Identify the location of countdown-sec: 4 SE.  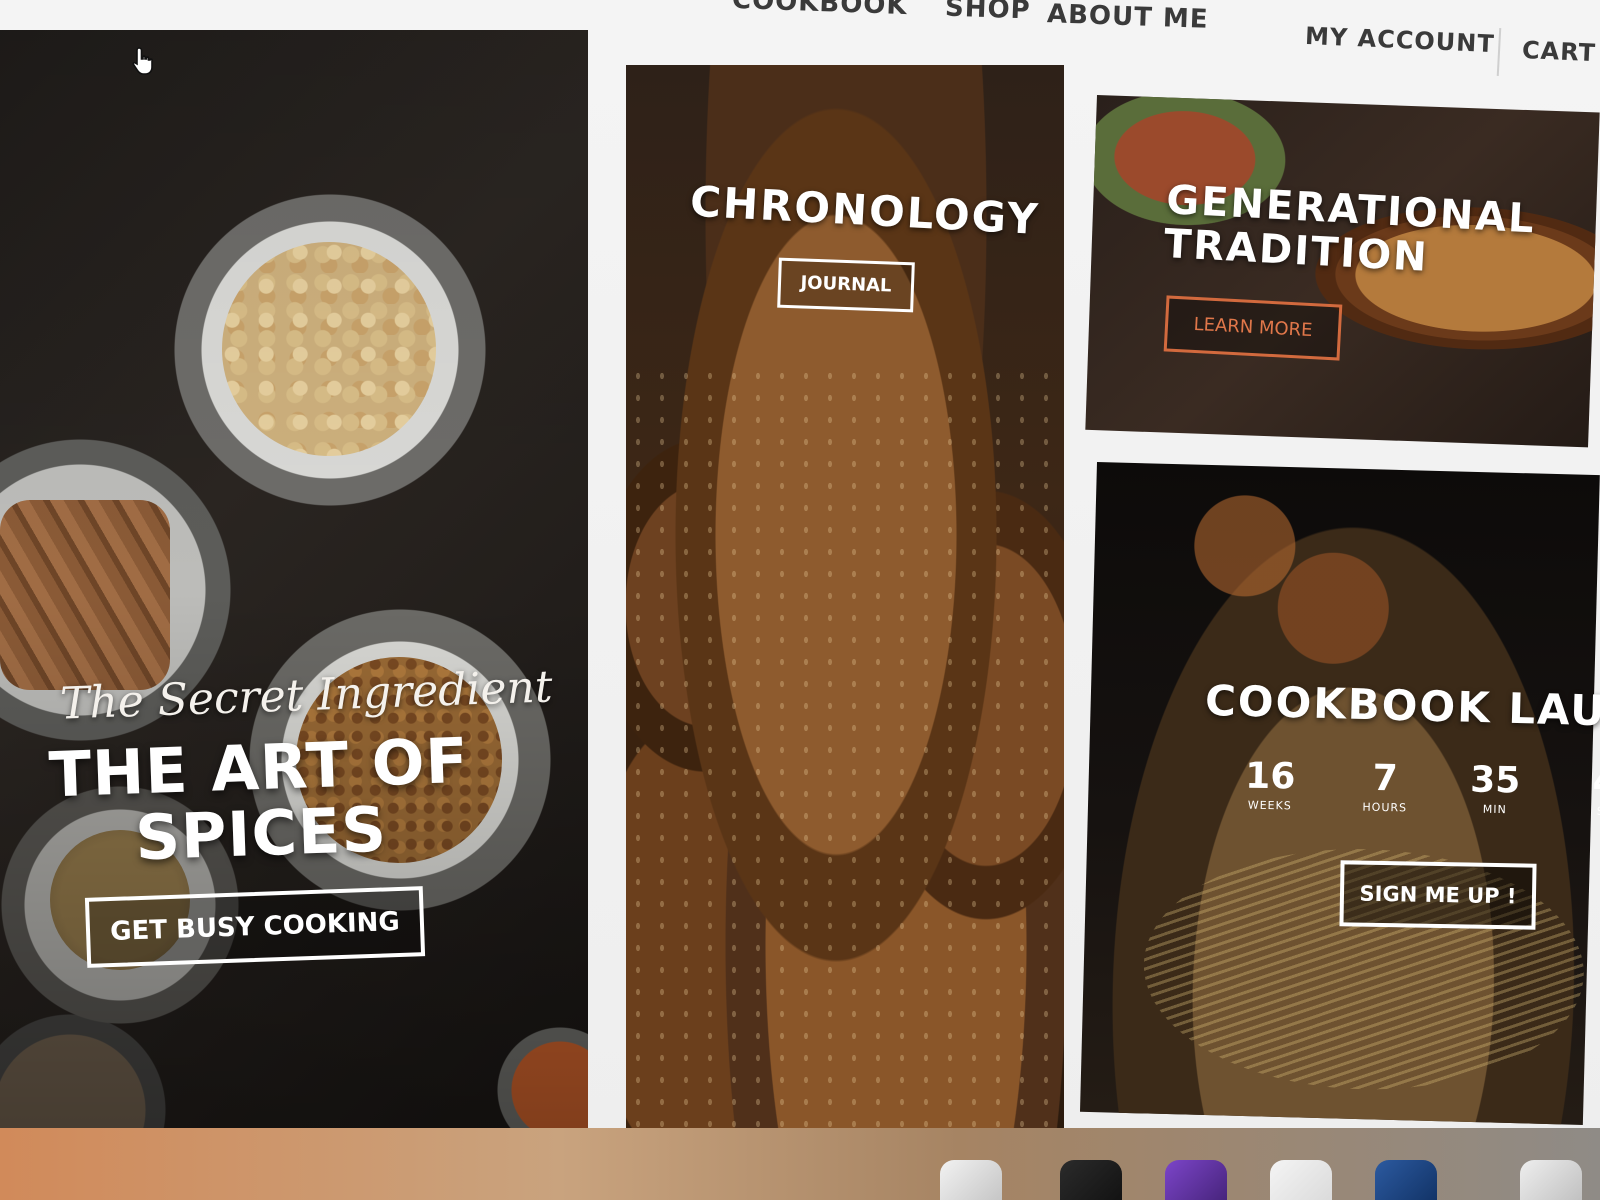
(1582, 790).